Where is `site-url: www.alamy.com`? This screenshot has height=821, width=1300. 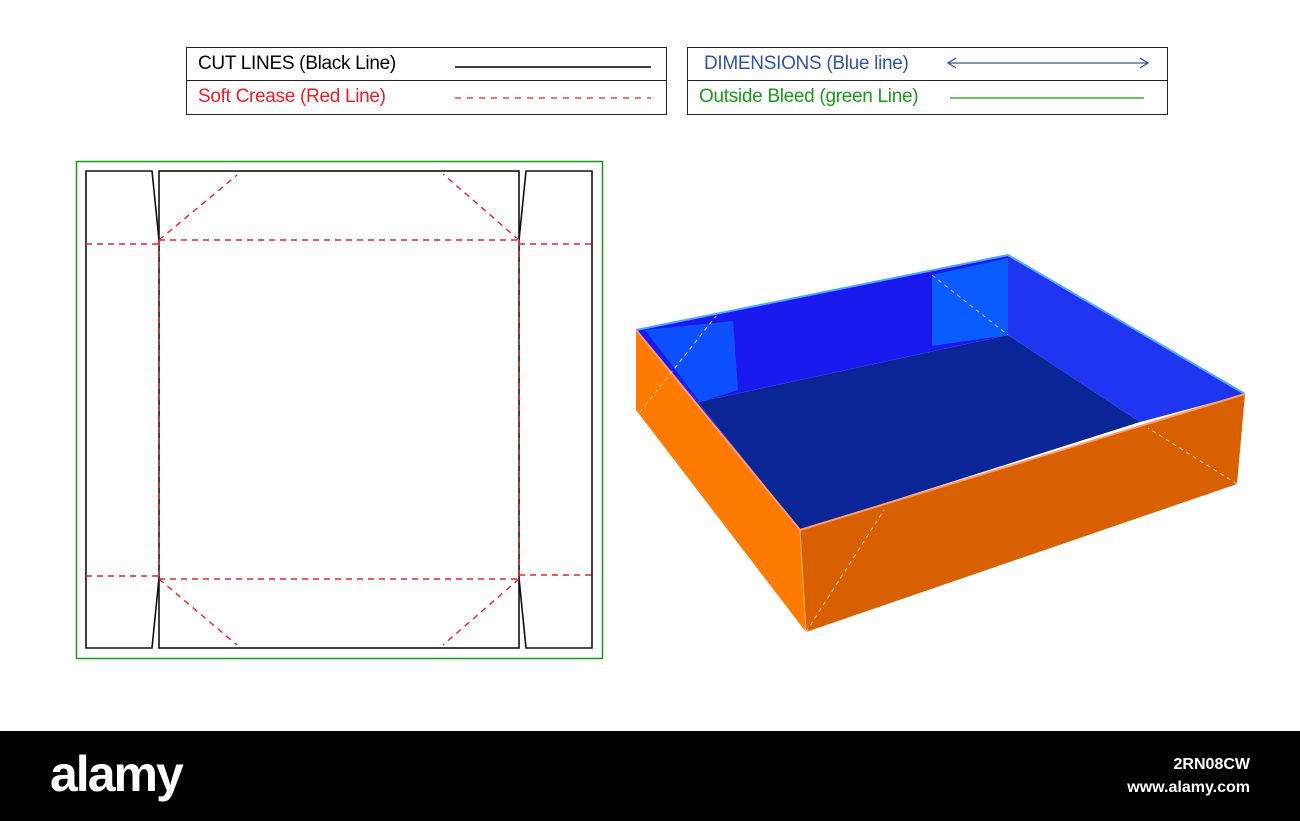
site-url: www.alamy.com is located at coordinates (1188, 788).